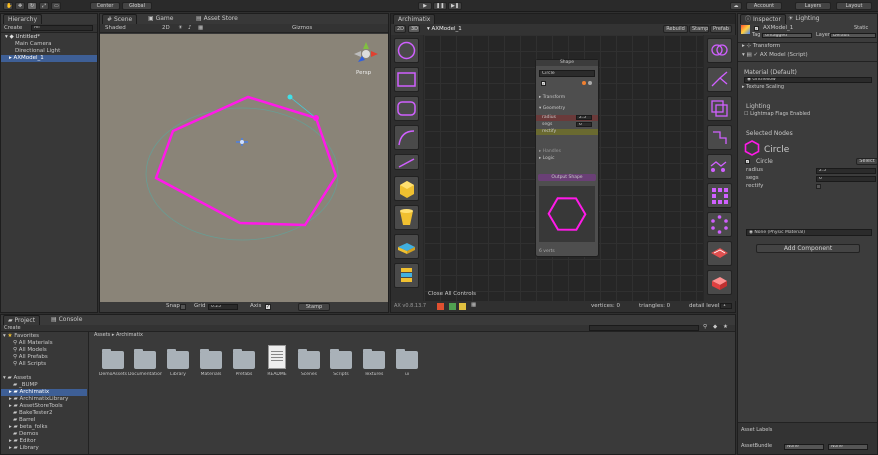  What do you see at coordinates (777, 114) in the screenshot?
I see `lightmap-flags: ☐ Lightmap Flags Enabled` at bounding box center [777, 114].